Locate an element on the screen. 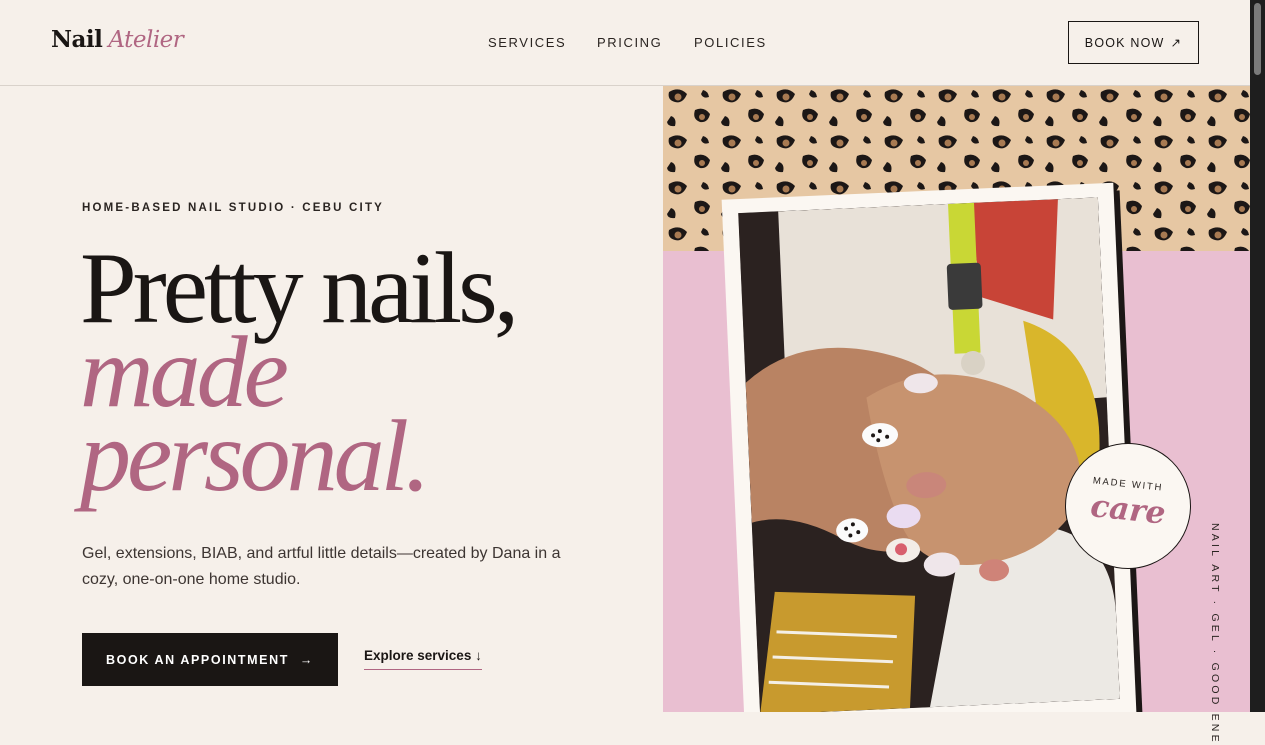 Image resolution: width=1265 pixels, height=745 pixels. arrow-up-right-icon: ↗ is located at coordinates (1176, 43).